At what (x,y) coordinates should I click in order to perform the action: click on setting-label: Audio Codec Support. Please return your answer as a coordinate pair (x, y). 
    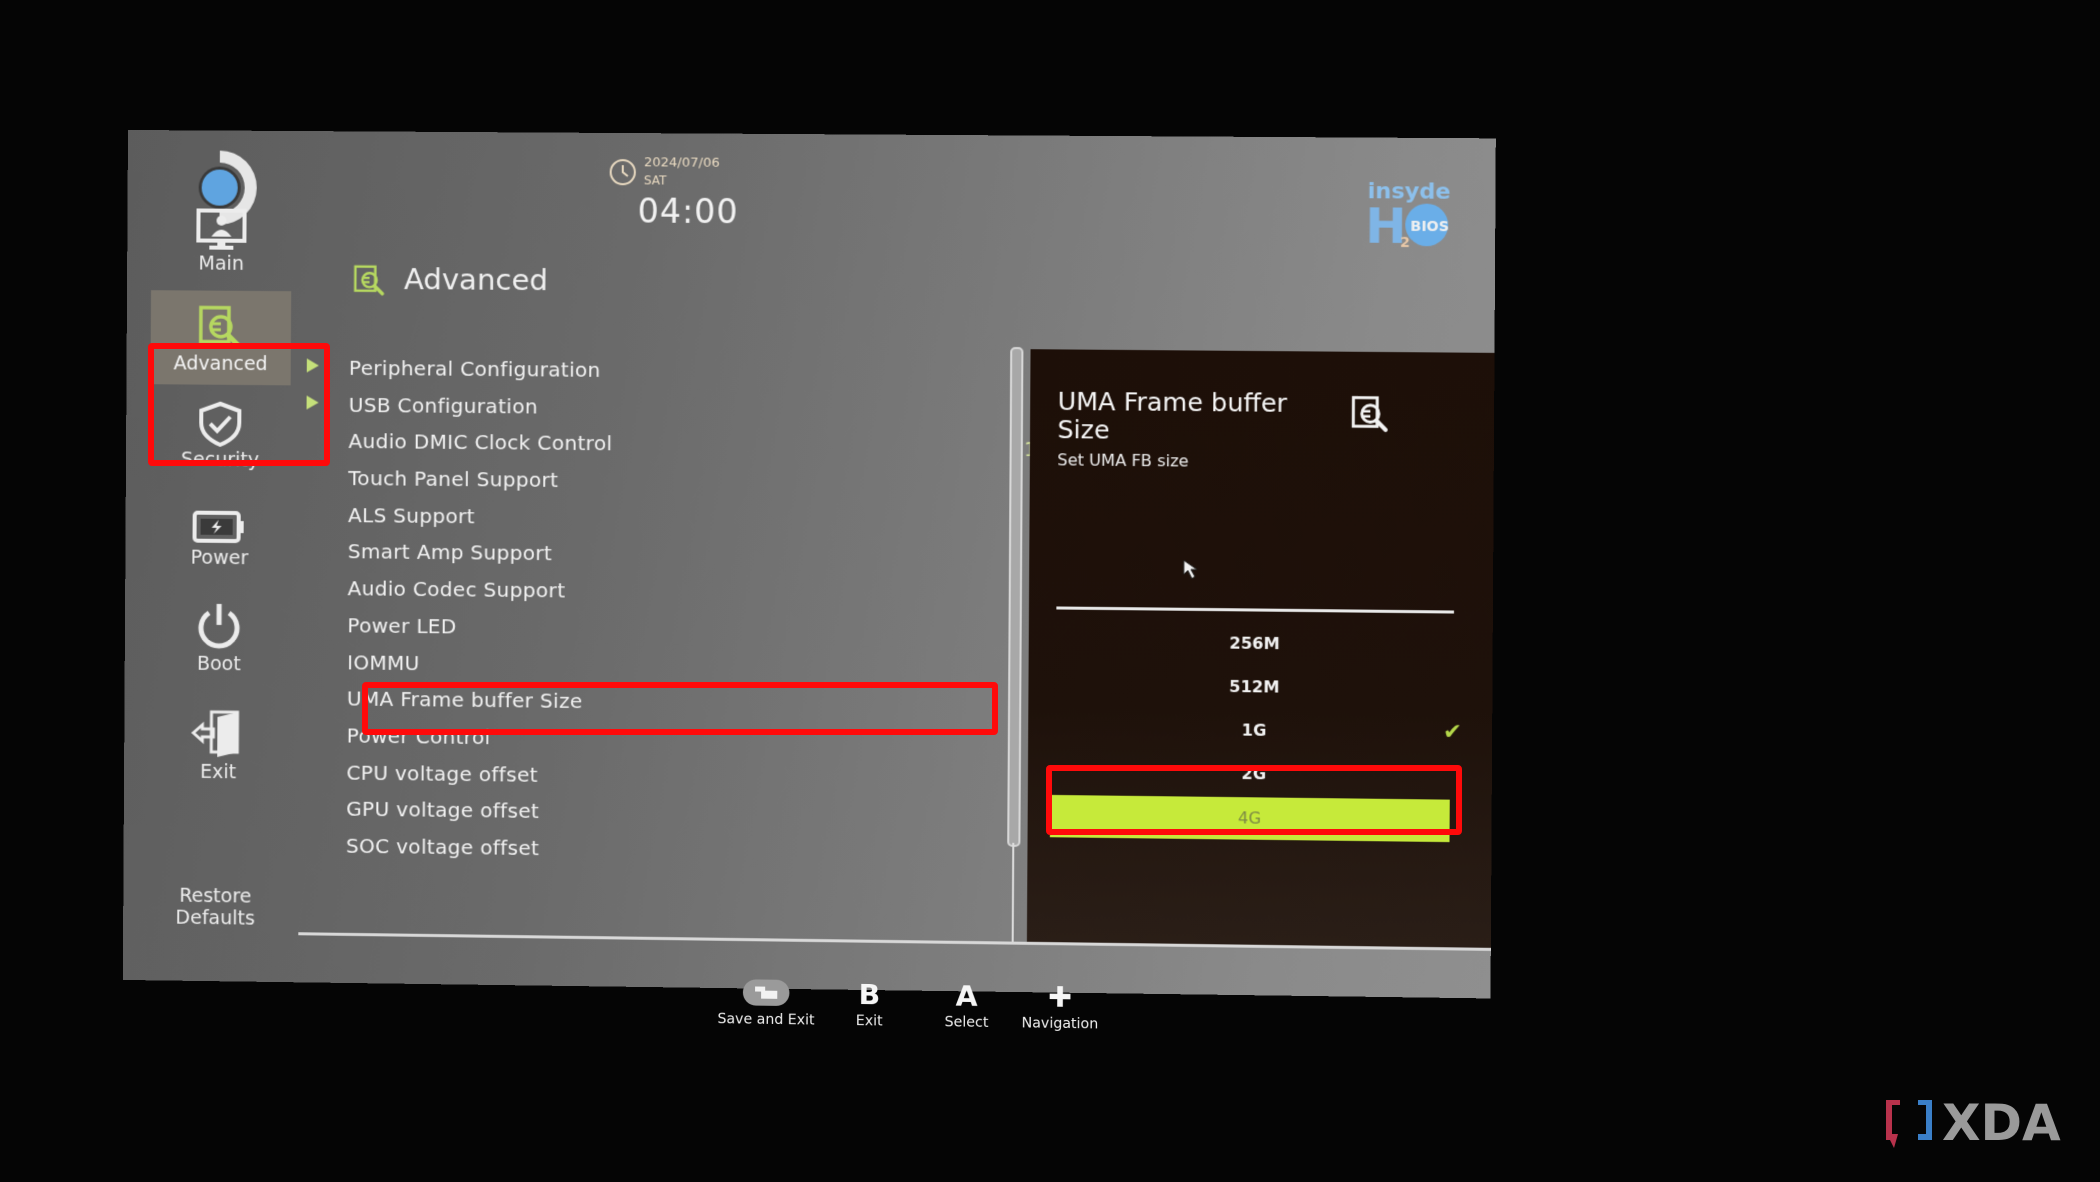
    Looking at the image, I should click on (456, 589).